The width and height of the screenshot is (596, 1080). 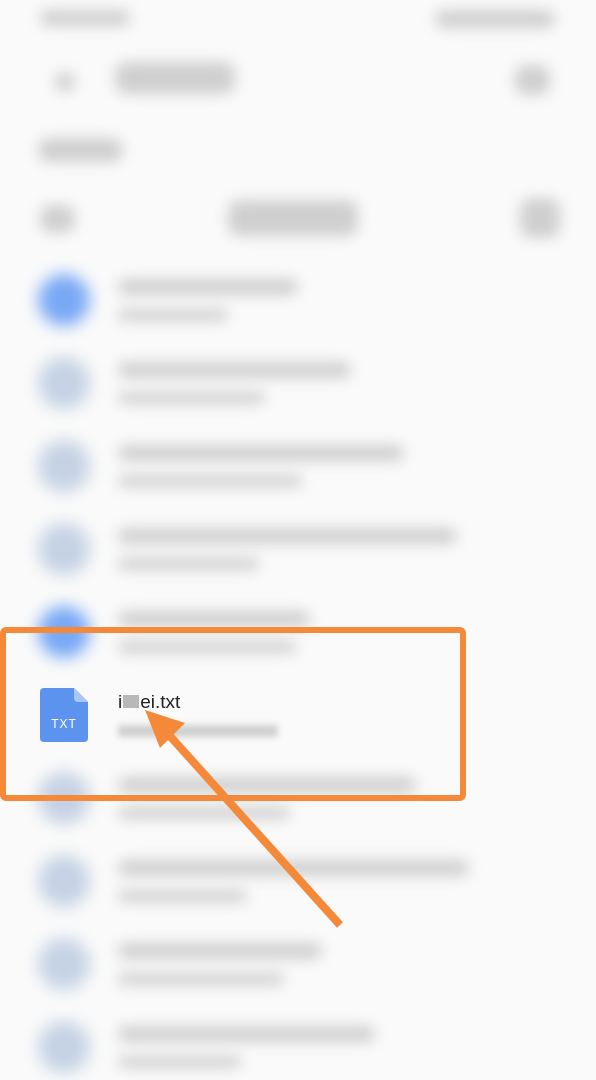 What do you see at coordinates (64, 714) in the screenshot?
I see `txt-file-icon: TXT` at bounding box center [64, 714].